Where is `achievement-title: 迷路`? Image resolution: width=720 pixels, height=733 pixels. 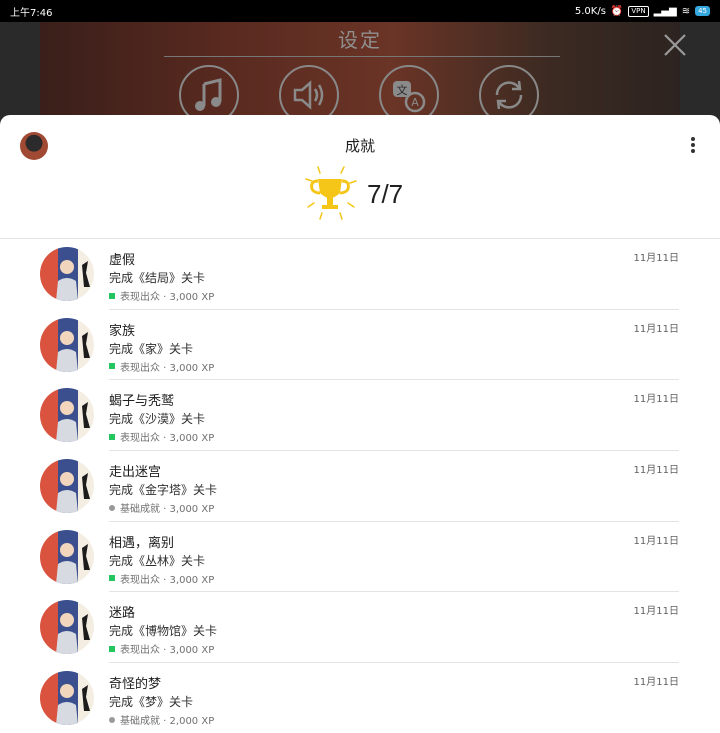 achievement-title: 迷路 is located at coordinates (122, 614).